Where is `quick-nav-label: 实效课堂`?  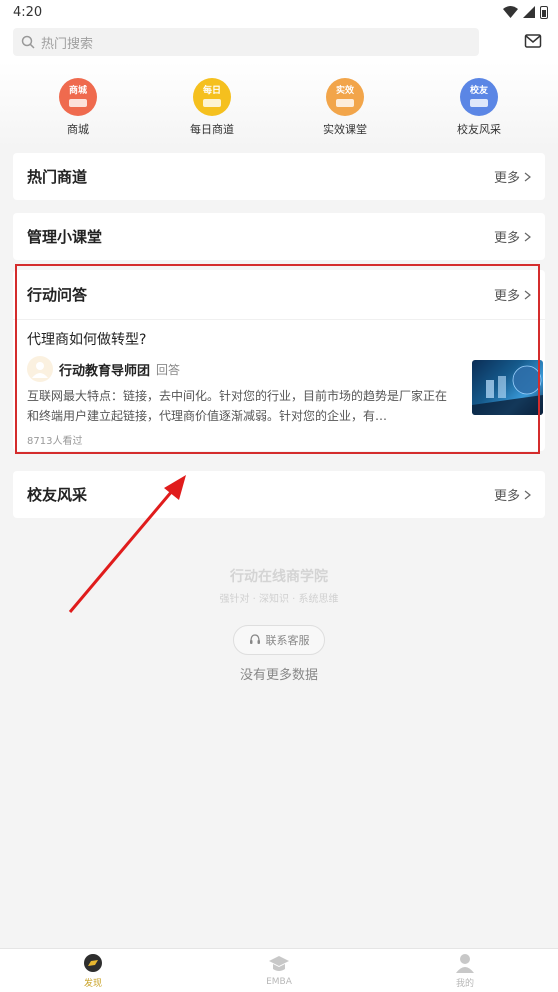
quick-nav-label: 实效课堂 is located at coordinates (345, 129).